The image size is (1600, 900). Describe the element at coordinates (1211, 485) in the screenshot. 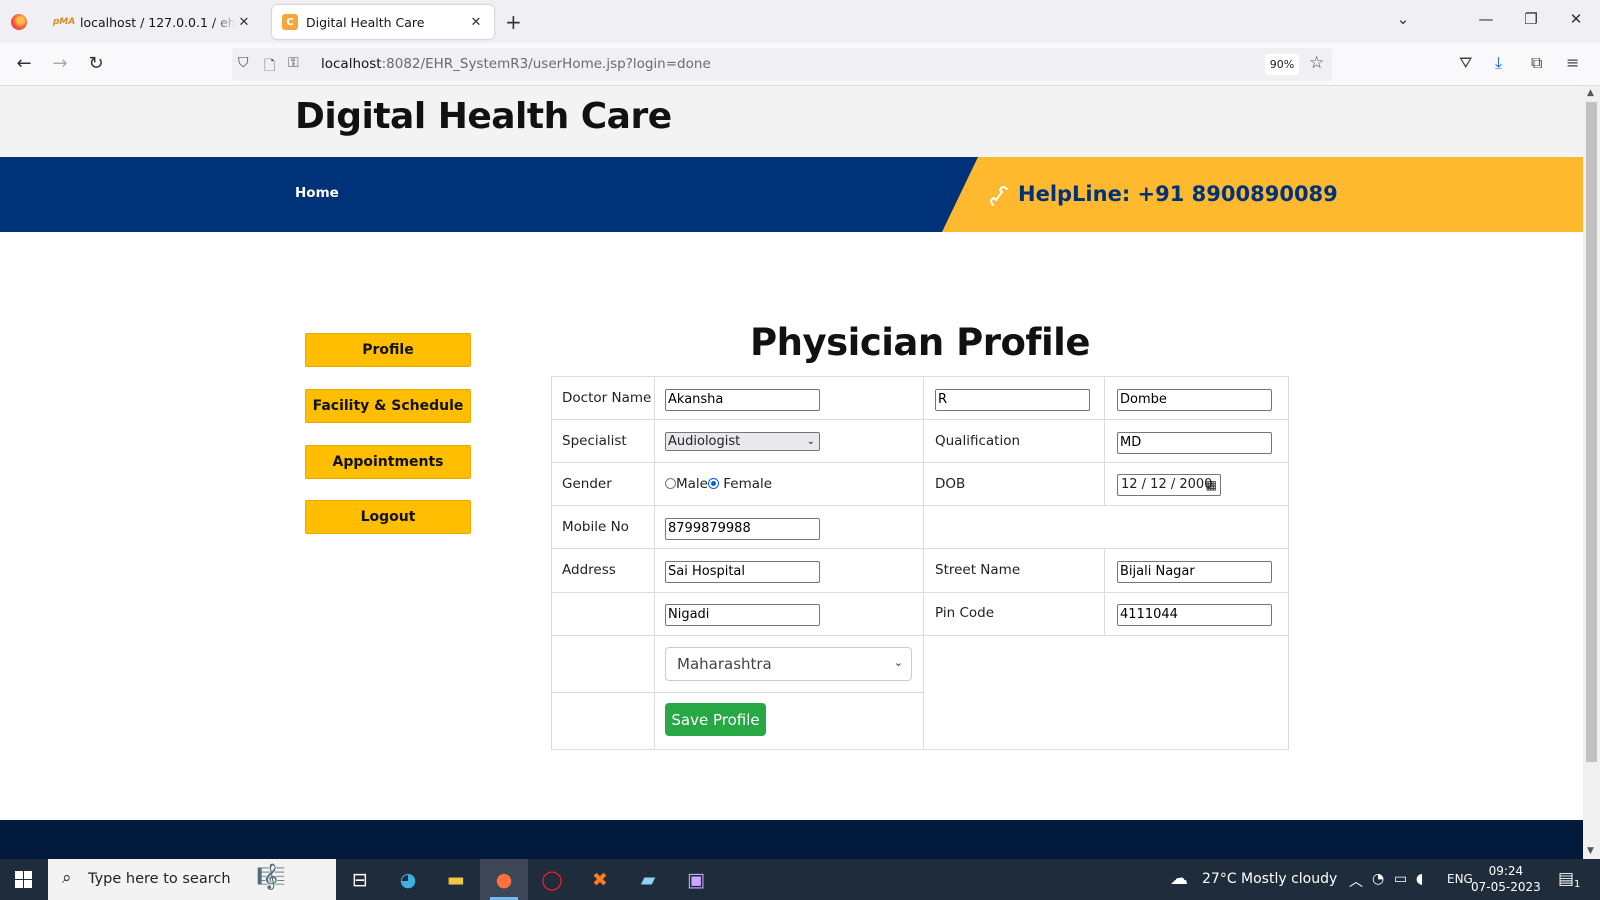

I see `calendar-icon: ▦` at that location.